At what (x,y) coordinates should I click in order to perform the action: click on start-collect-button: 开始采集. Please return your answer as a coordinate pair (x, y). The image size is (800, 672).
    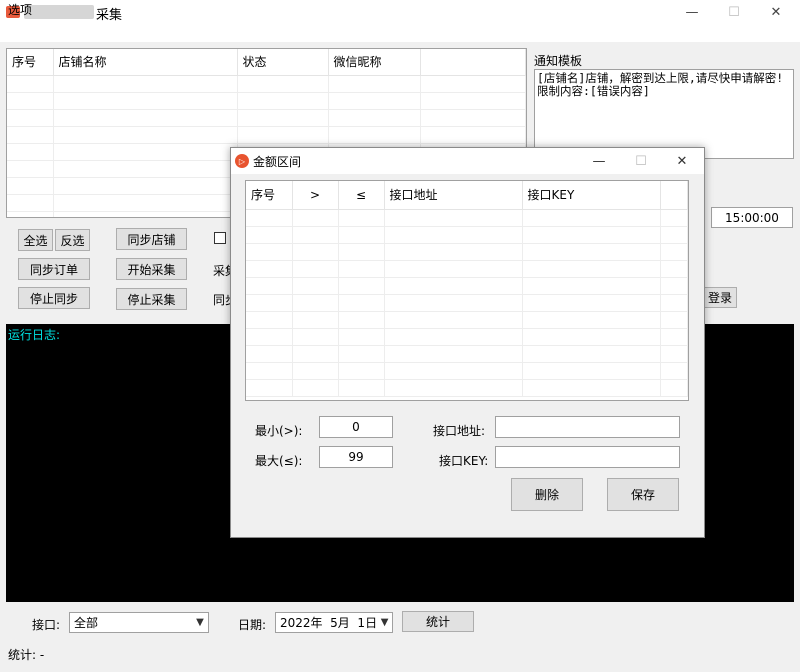
    Looking at the image, I should click on (151, 269).